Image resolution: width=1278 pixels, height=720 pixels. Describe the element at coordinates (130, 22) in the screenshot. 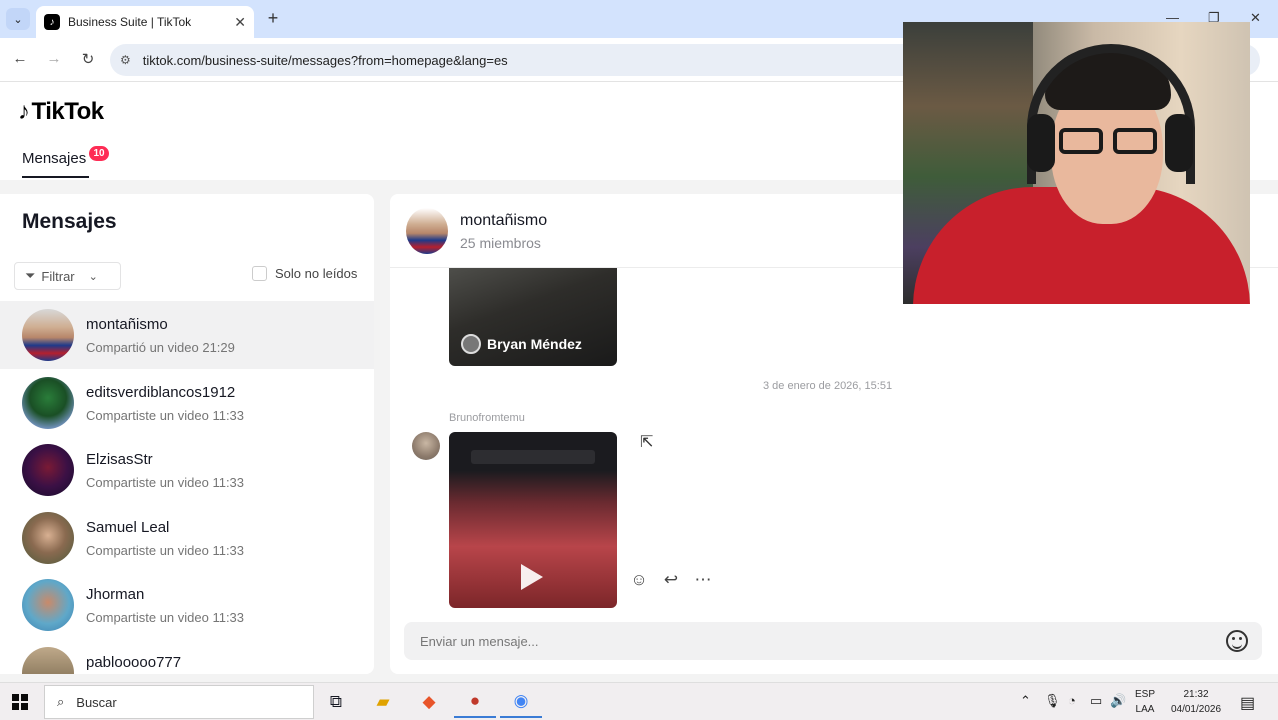

I see `tab-title: Business Suite | TikTok` at that location.